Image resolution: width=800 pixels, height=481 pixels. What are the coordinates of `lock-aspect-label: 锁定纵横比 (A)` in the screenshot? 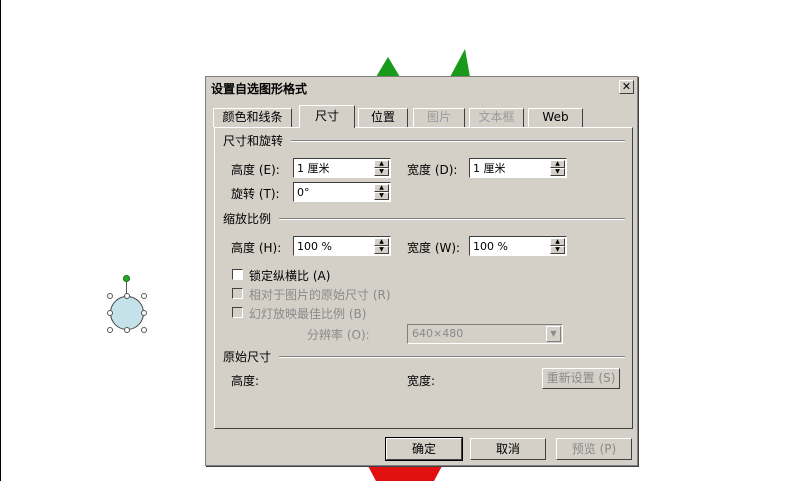 It's located at (290, 276).